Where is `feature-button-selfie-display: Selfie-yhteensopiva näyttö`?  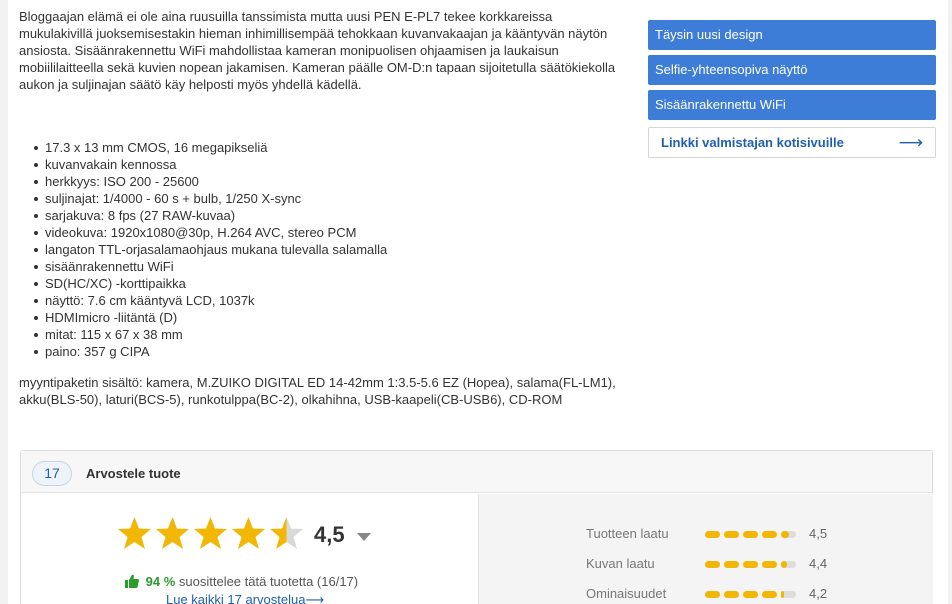 feature-button-selfie-display: Selfie-yhteensopiva näyttö is located at coordinates (792, 70).